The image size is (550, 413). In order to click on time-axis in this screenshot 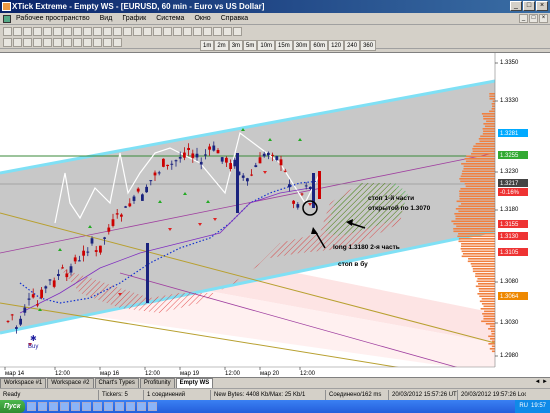, I will do `click(247, 372)`.